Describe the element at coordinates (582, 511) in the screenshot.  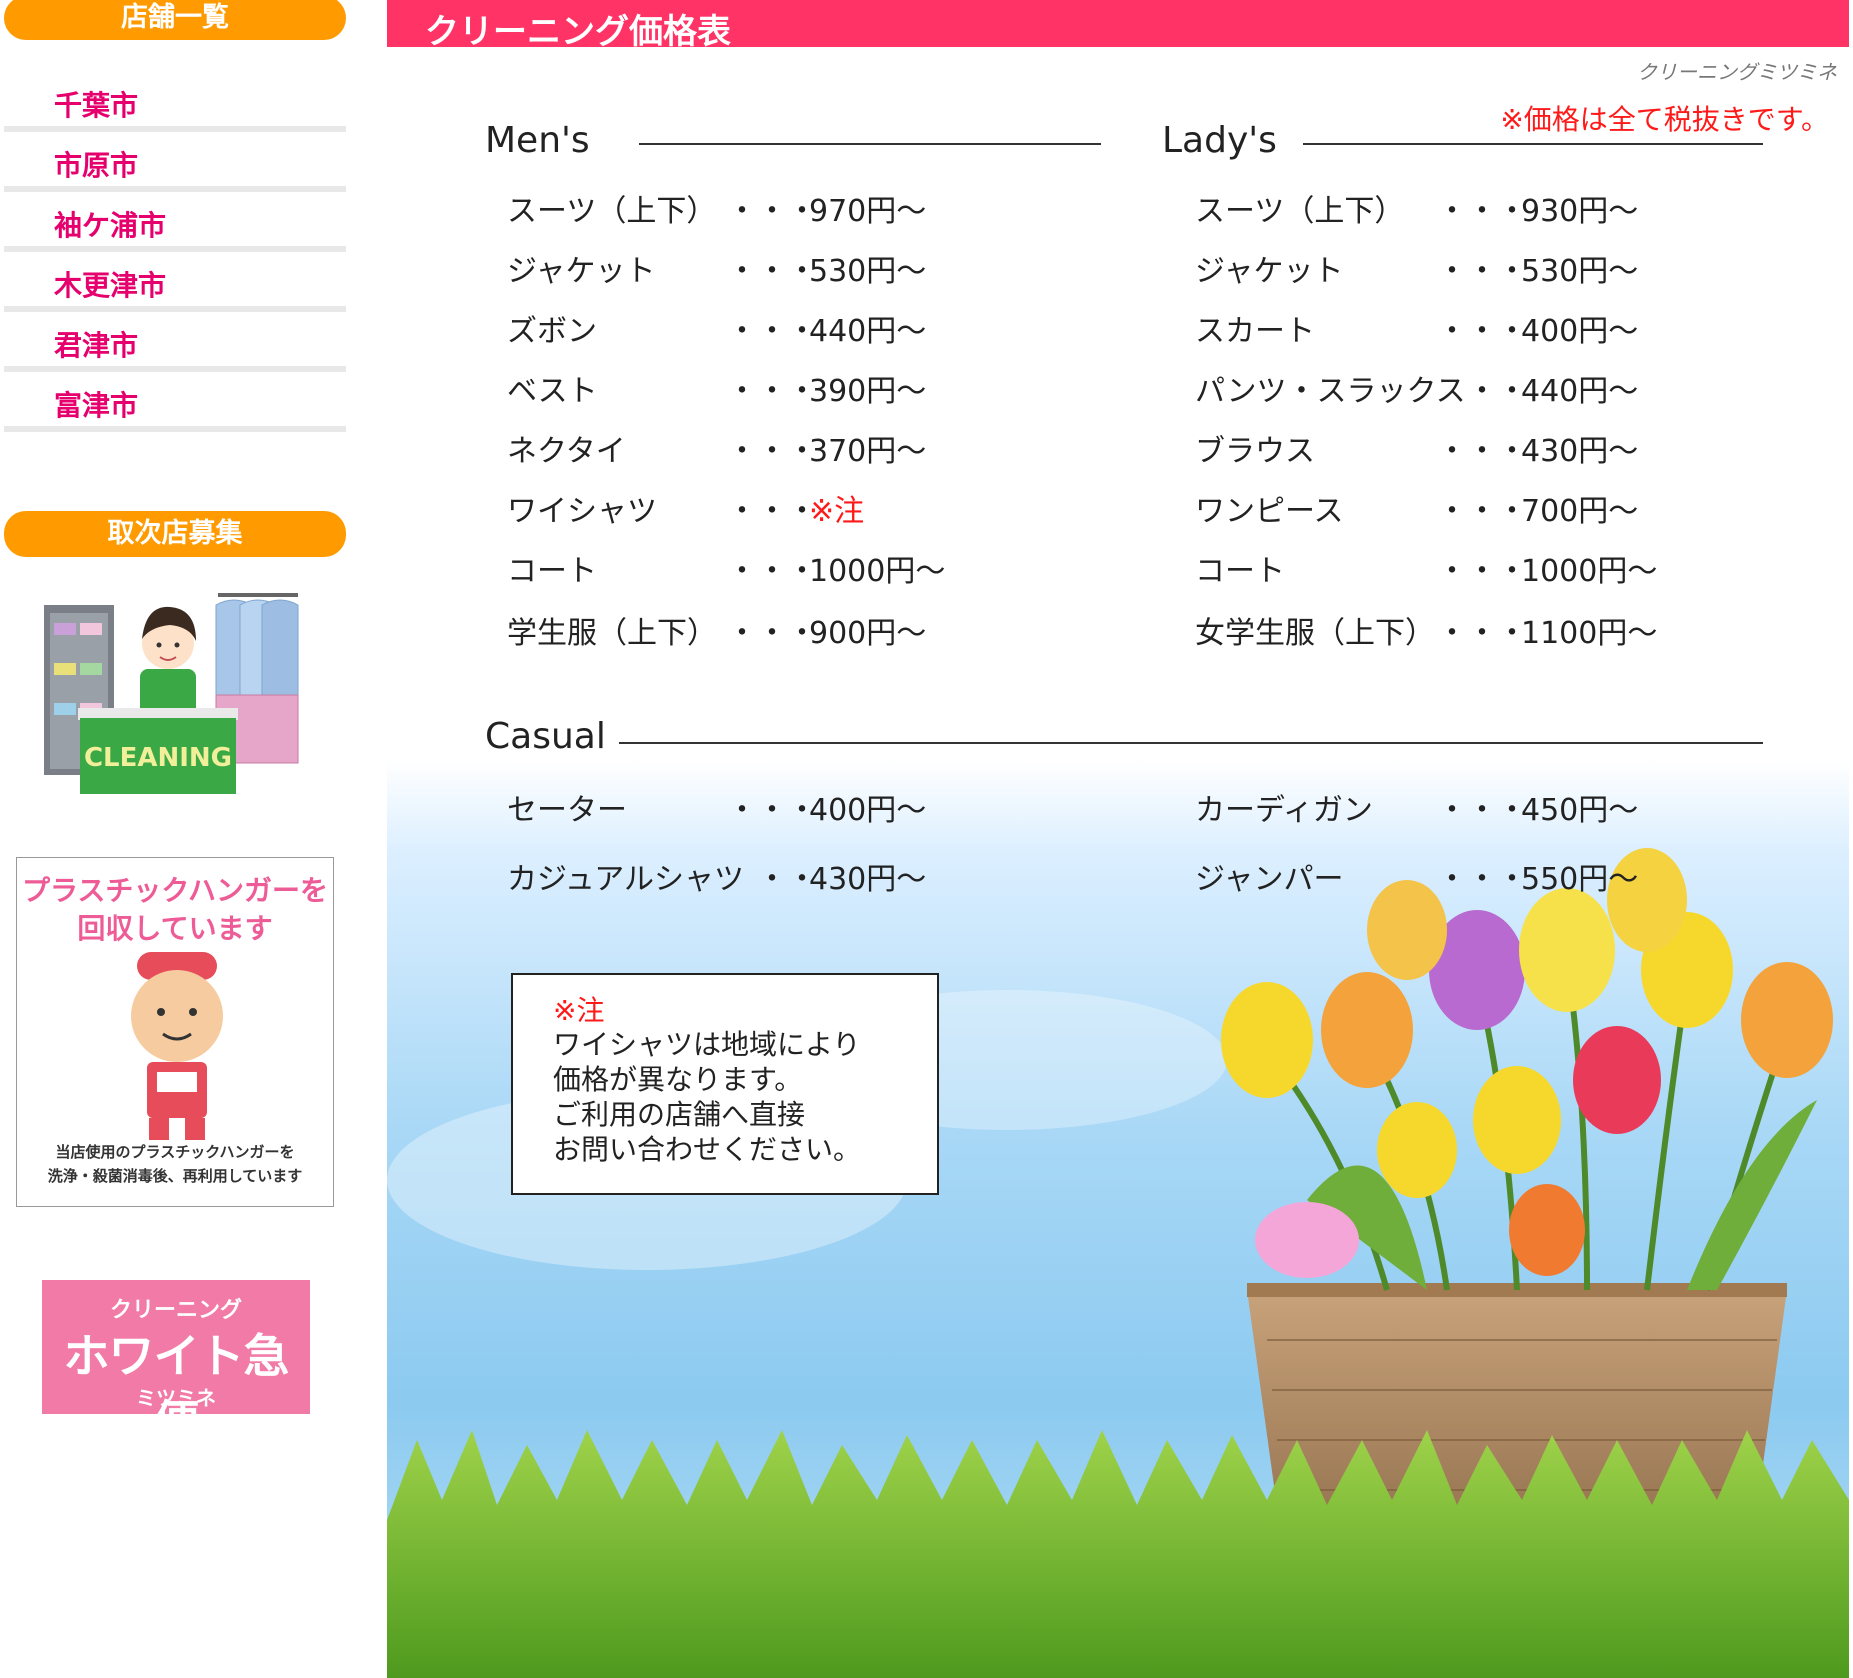
I see `item-name: ワイシャツ` at that location.